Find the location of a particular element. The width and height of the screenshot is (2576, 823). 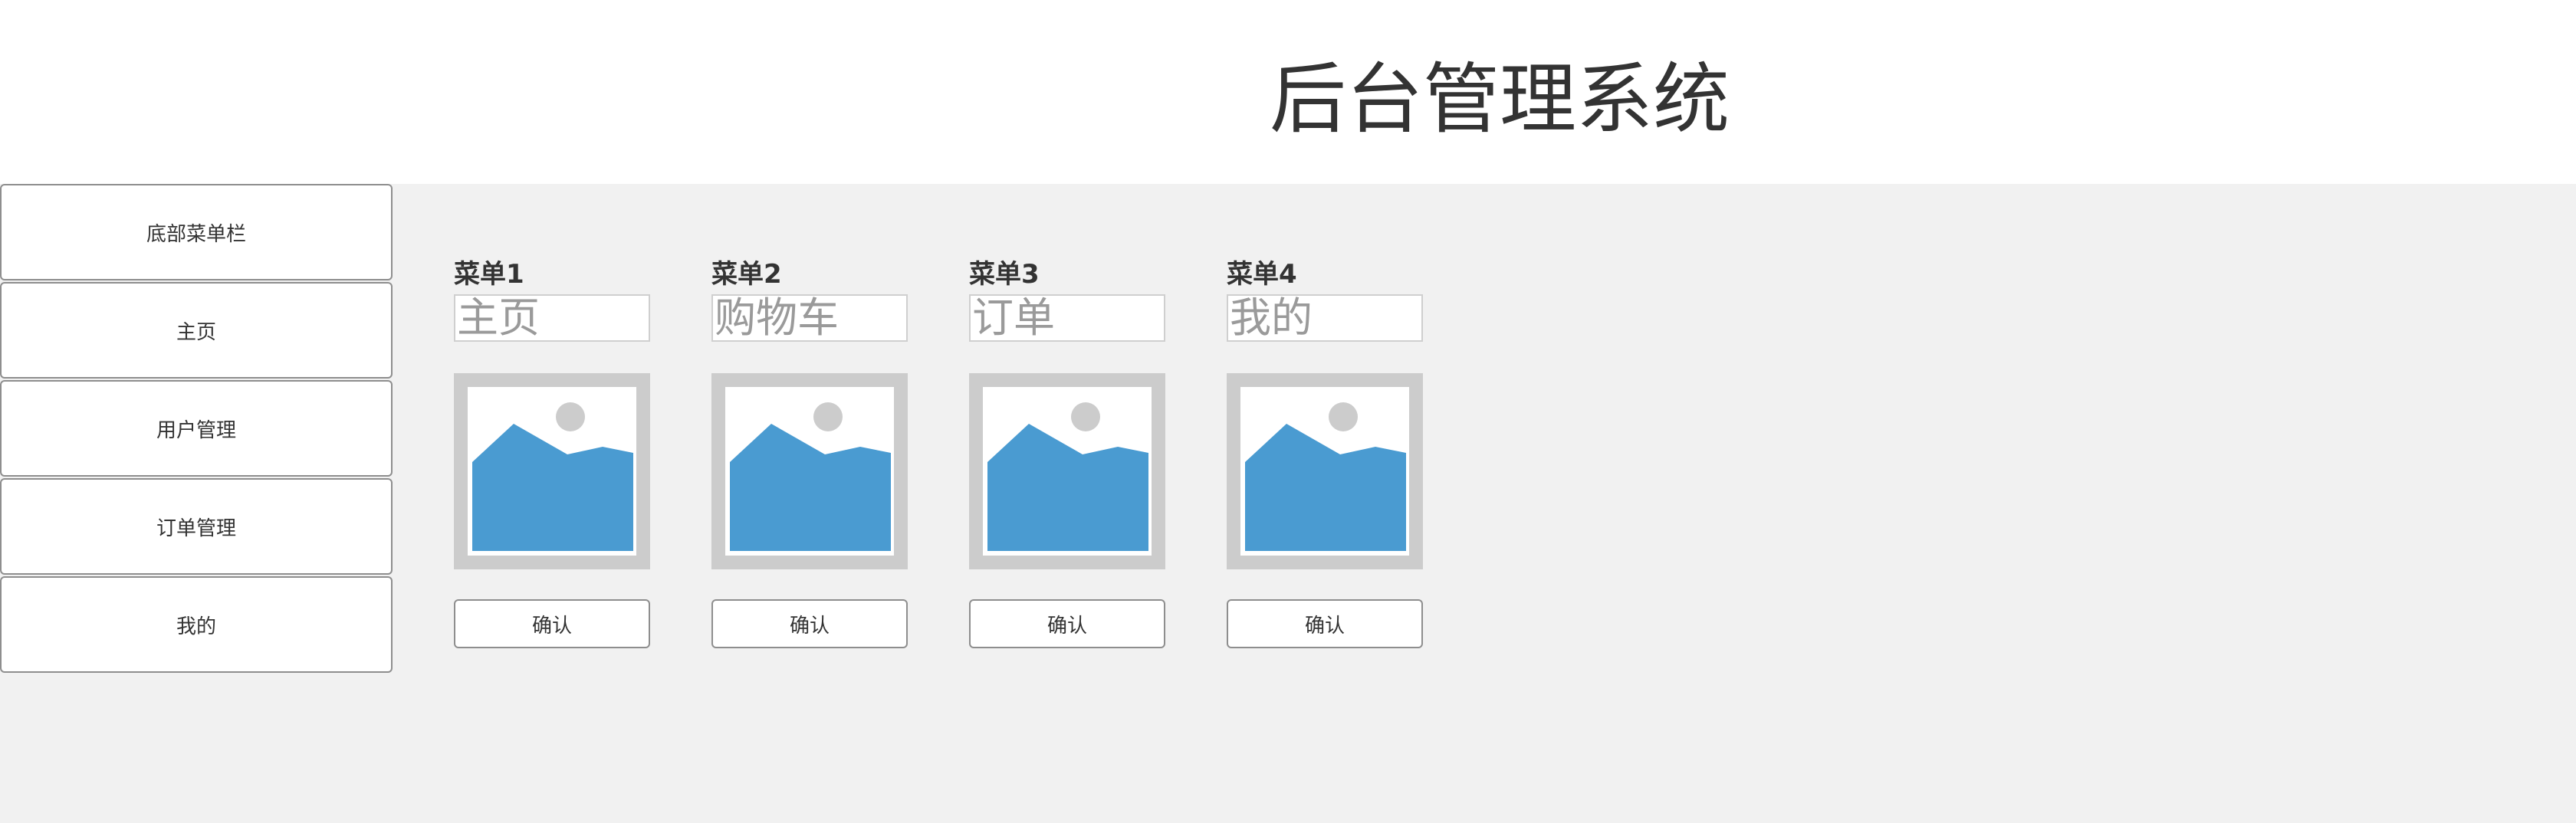

card-title: 菜单1 is located at coordinates (489, 274).